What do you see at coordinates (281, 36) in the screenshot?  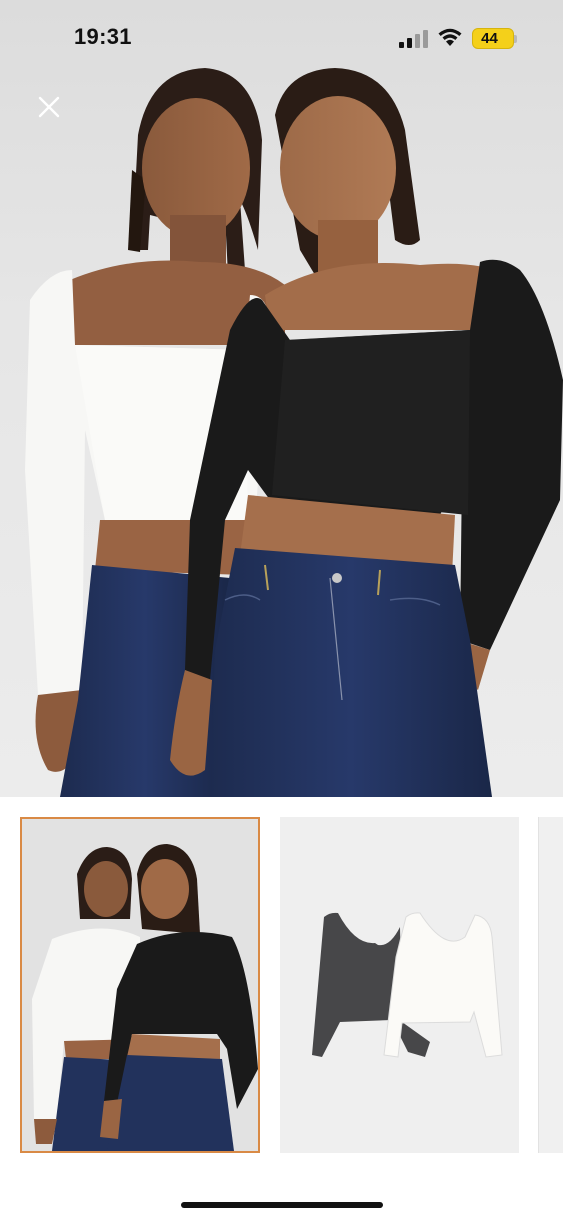 I see `status-bar: 19:31 44` at bounding box center [281, 36].